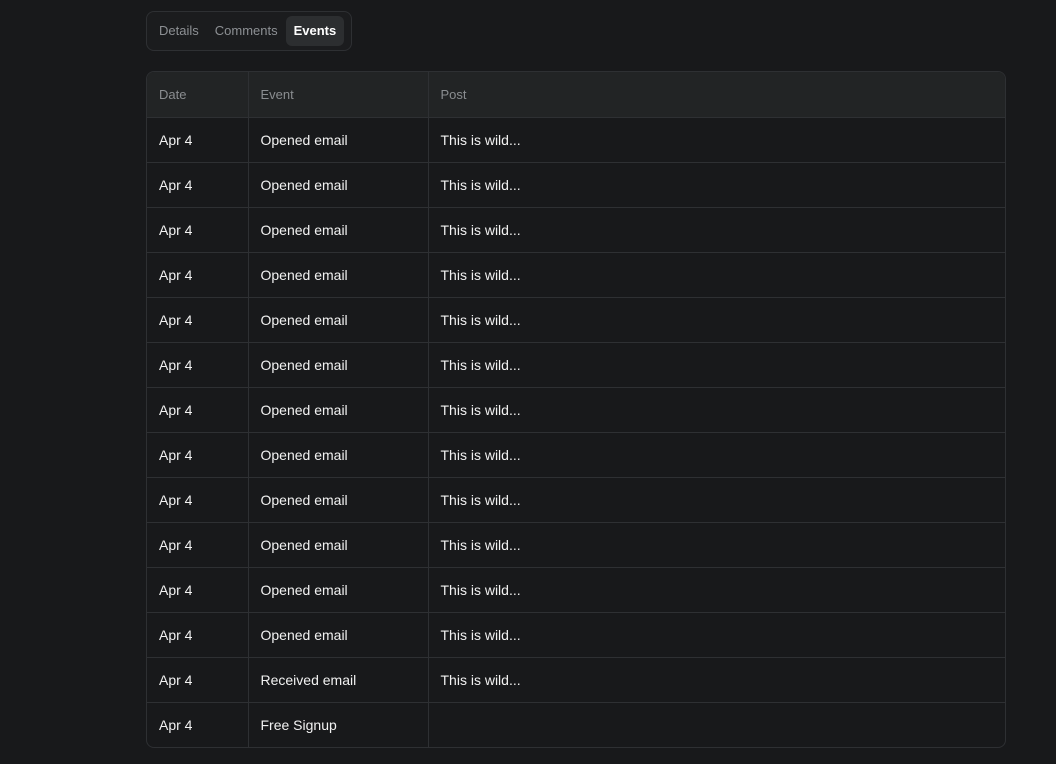  What do you see at coordinates (337, 724) in the screenshot?
I see `event-cell: Free Signup` at bounding box center [337, 724].